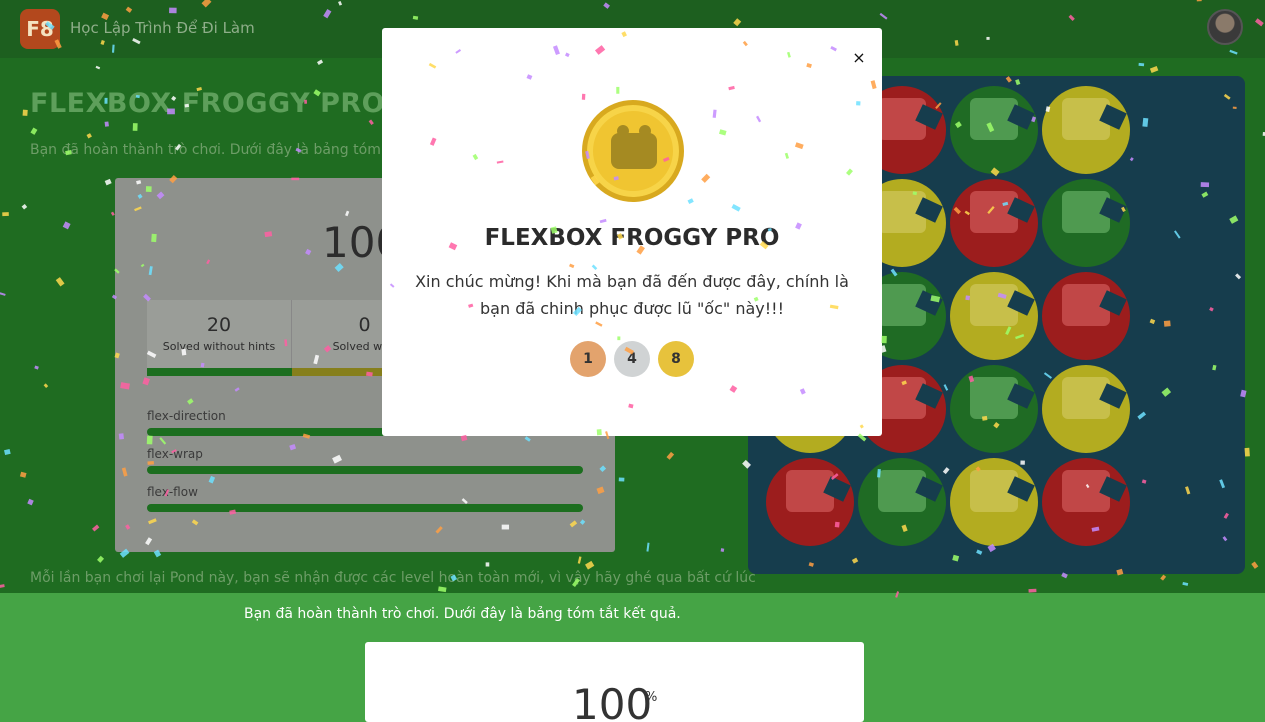 The height and width of the screenshot is (722, 1265). Describe the element at coordinates (588, 359) in the screenshot. I see `medal-badge: 1` at that location.